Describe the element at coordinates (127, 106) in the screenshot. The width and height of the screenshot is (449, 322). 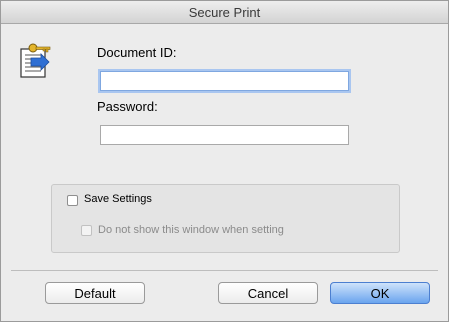
I see `password-label: Password:` at that location.